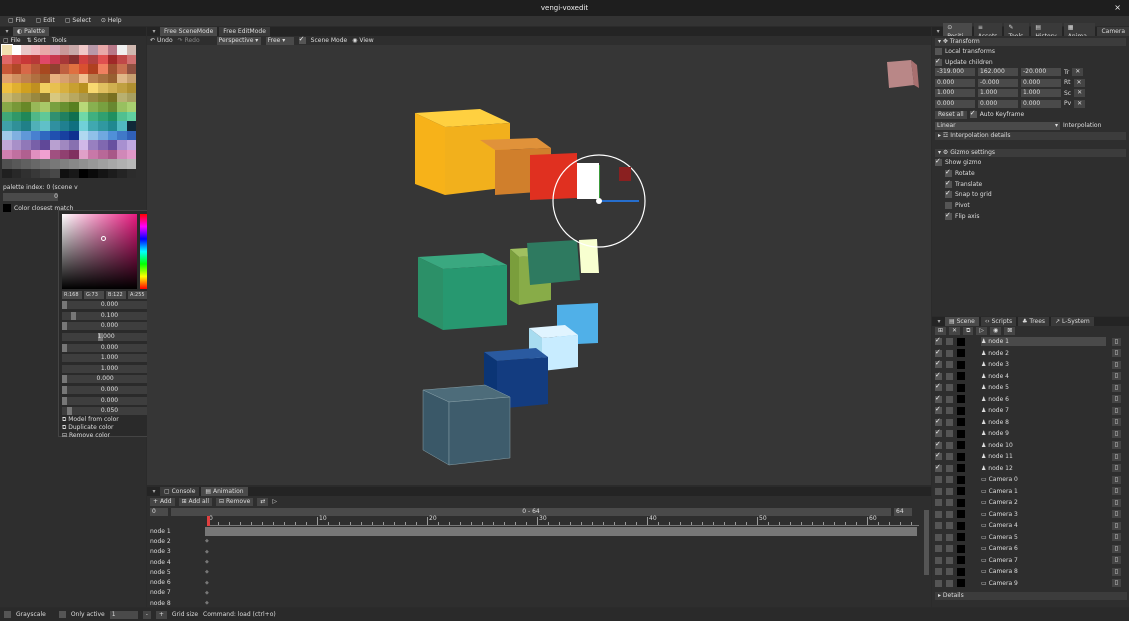 Image resolution: width=1129 pixels, height=621 pixels. Describe the element at coordinates (955, 72) in the screenshot. I see `transform-field: -319.000` at that location.